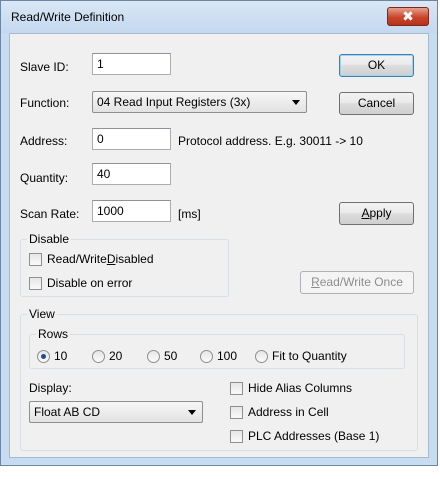  What do you see at coordinates (217, 348) in the screenshot?
I see `rows-group: Rows 10 20 50 100 Fit to Quantity` at bounding box center [217, 348].